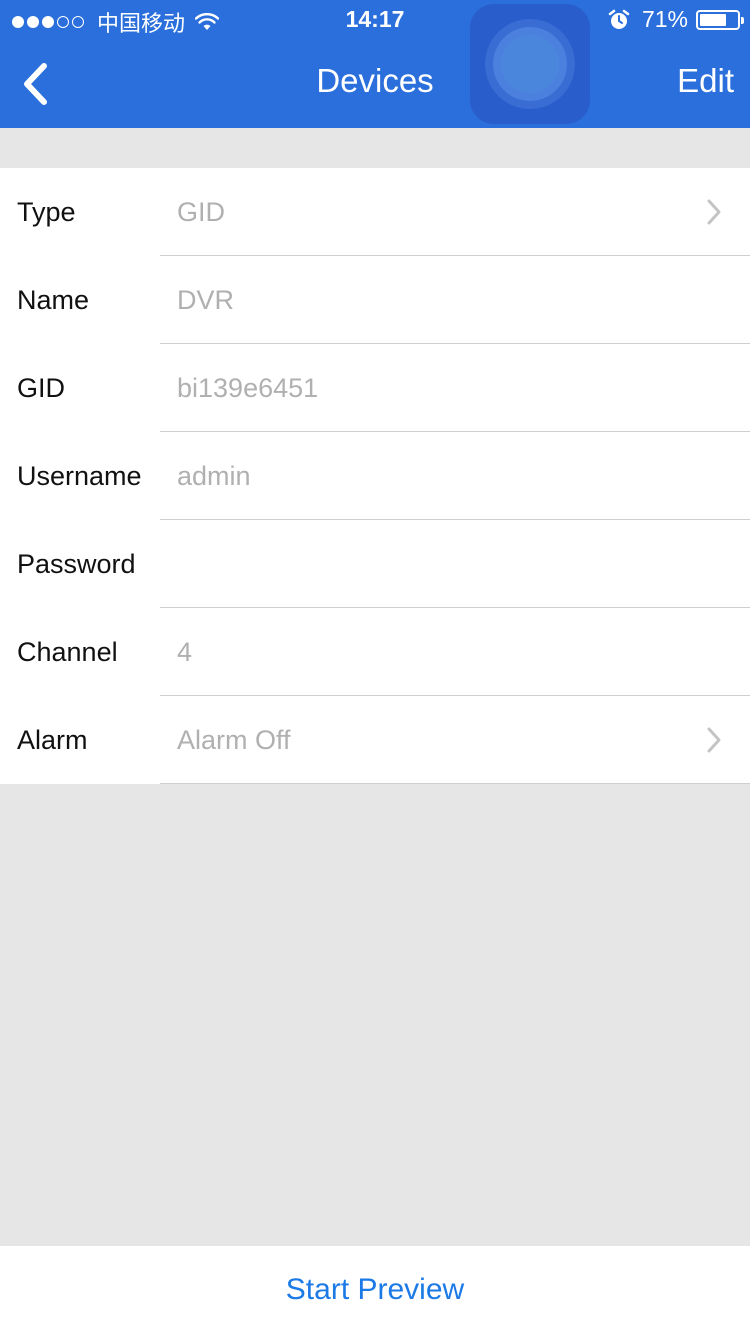 The image size is (750, 1334). I want to click on battery-tip, so click(742, 20).